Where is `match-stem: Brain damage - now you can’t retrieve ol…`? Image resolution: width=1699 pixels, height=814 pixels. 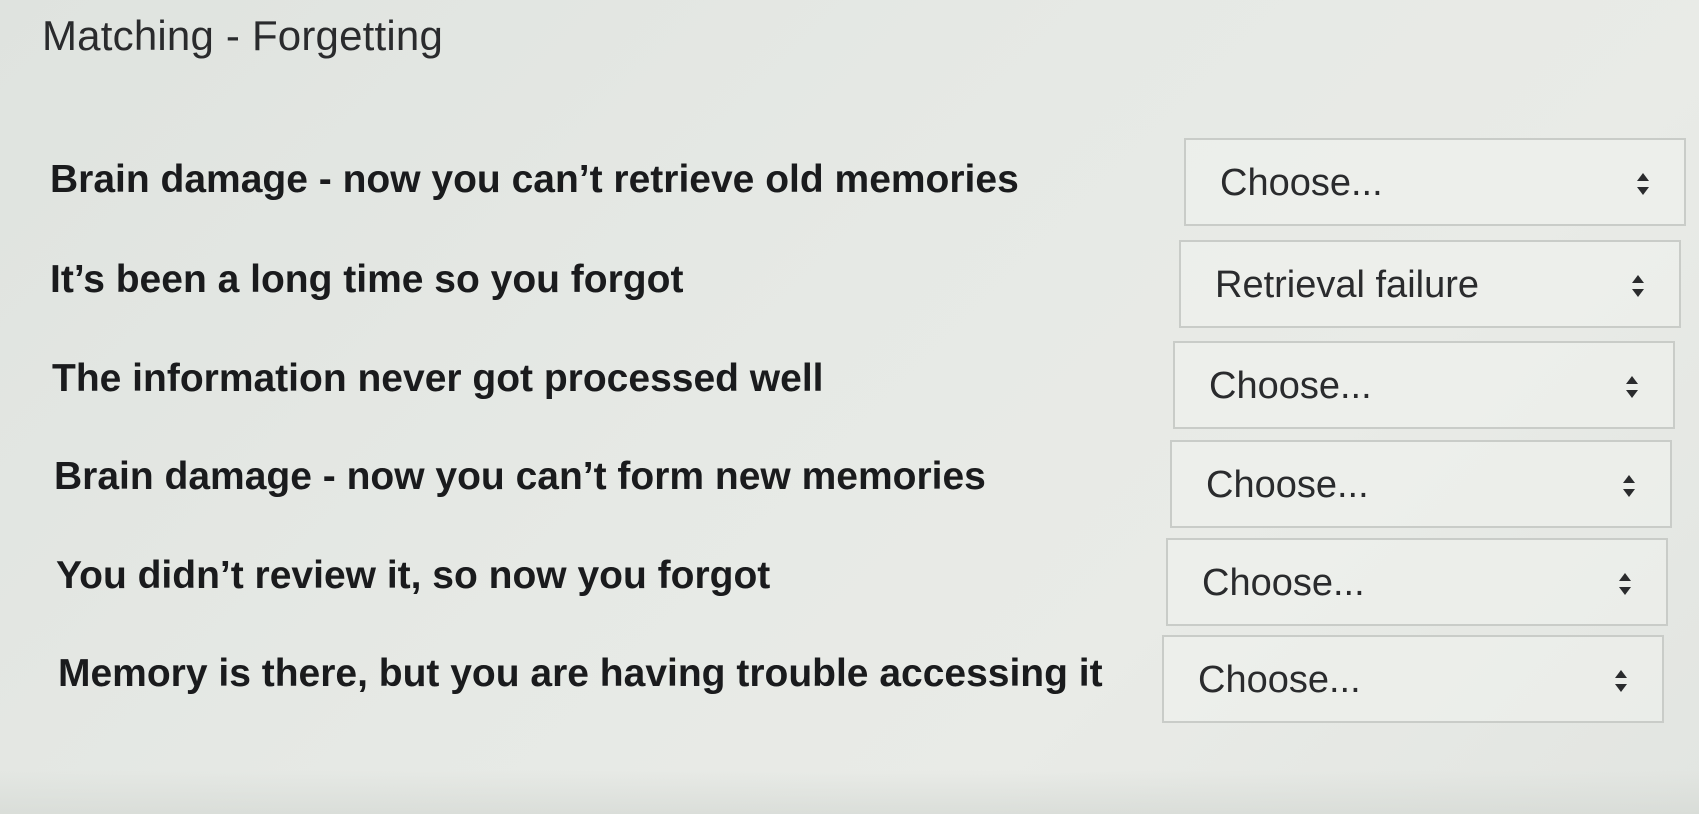 match-stem: Brain damage - now you can’t retrieve ol… is located at coordinates (534, 179).